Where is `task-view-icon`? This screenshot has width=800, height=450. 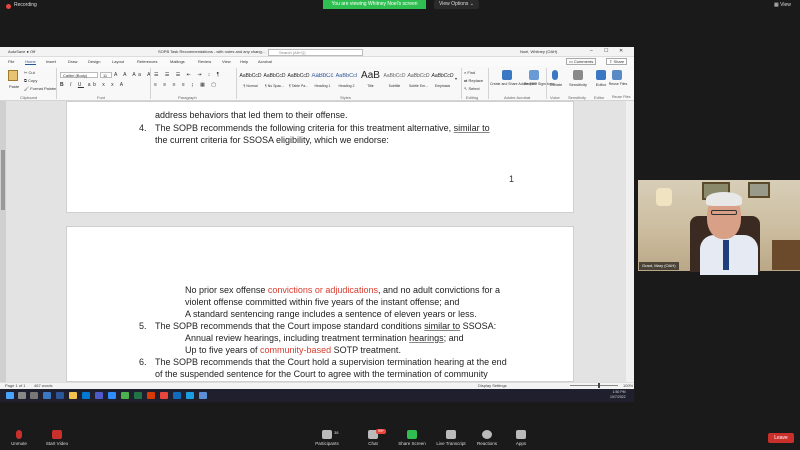 task-view-icon is located at coordinates (34, 395).